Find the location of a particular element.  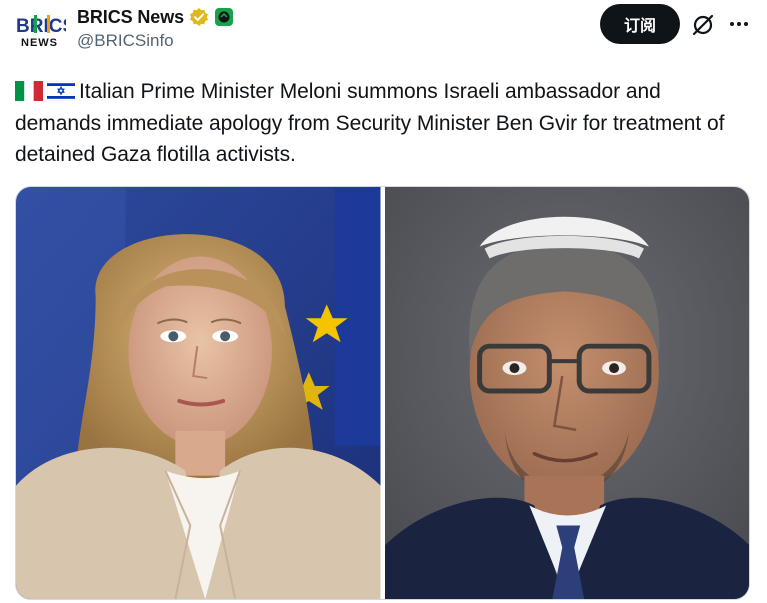

avatar-text-bottom: NEWS is located at coordinates (39, 43).